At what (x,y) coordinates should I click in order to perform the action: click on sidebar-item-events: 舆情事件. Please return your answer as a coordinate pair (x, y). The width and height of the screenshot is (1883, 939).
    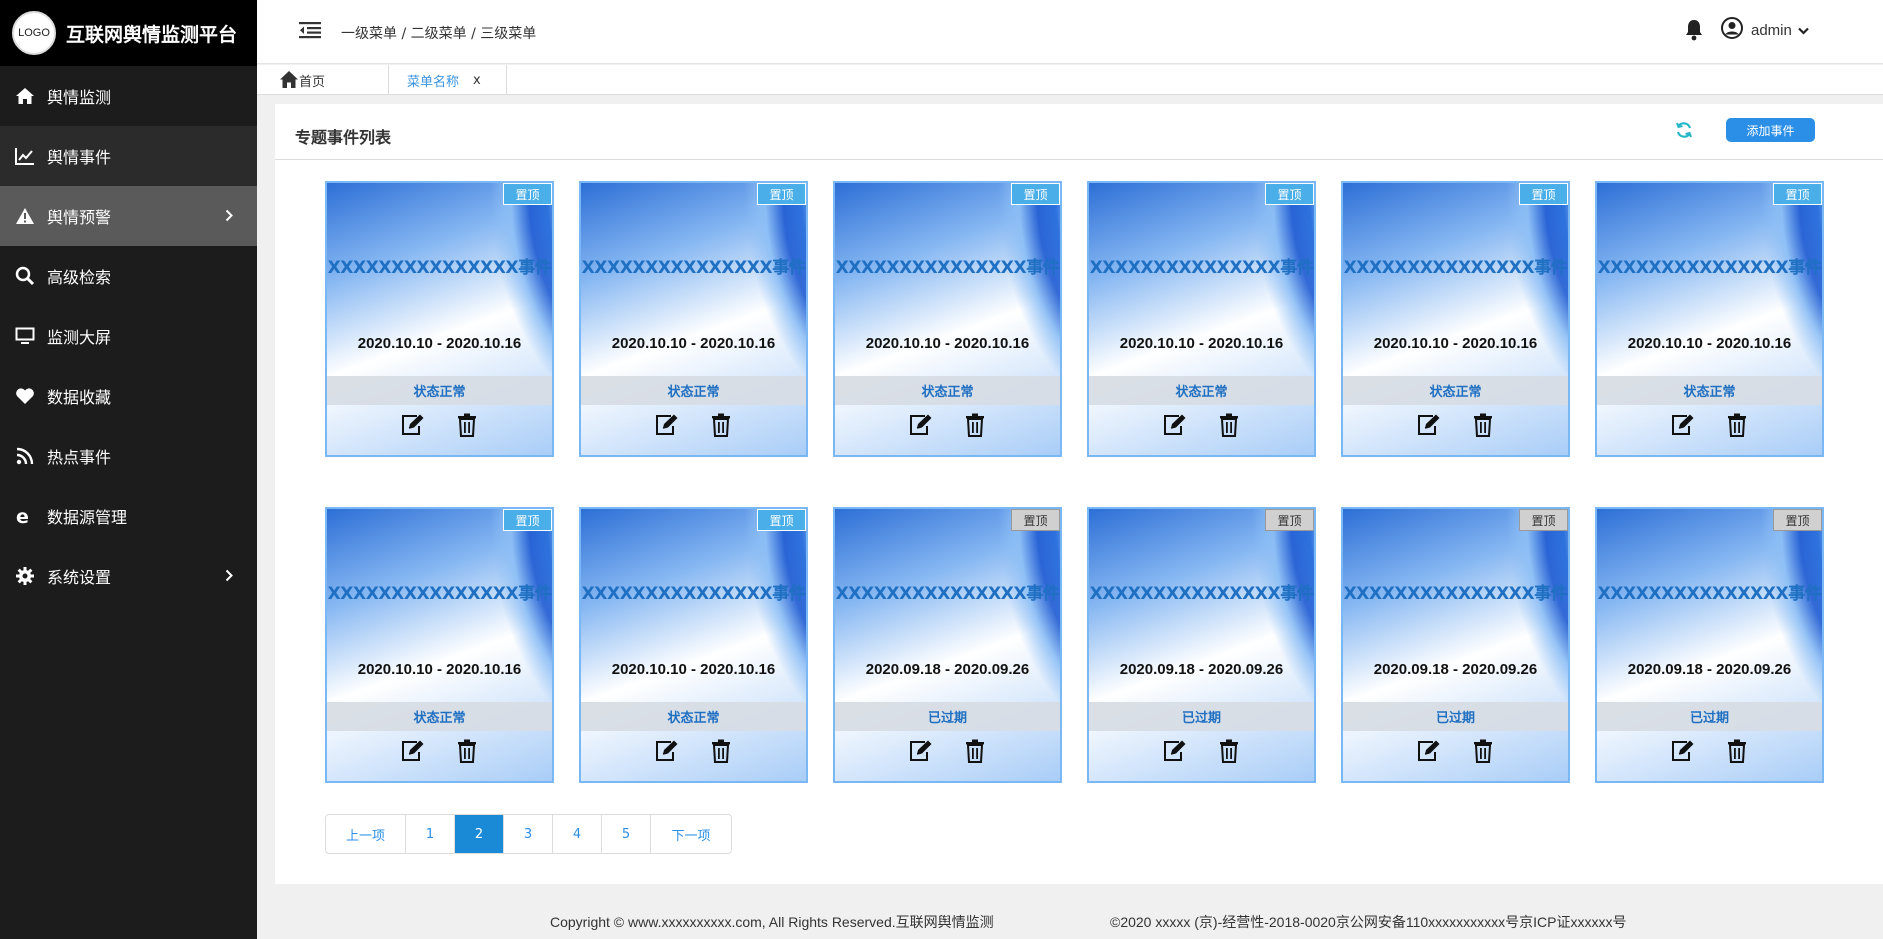
    Looking at the image, I should click on (128, 156).